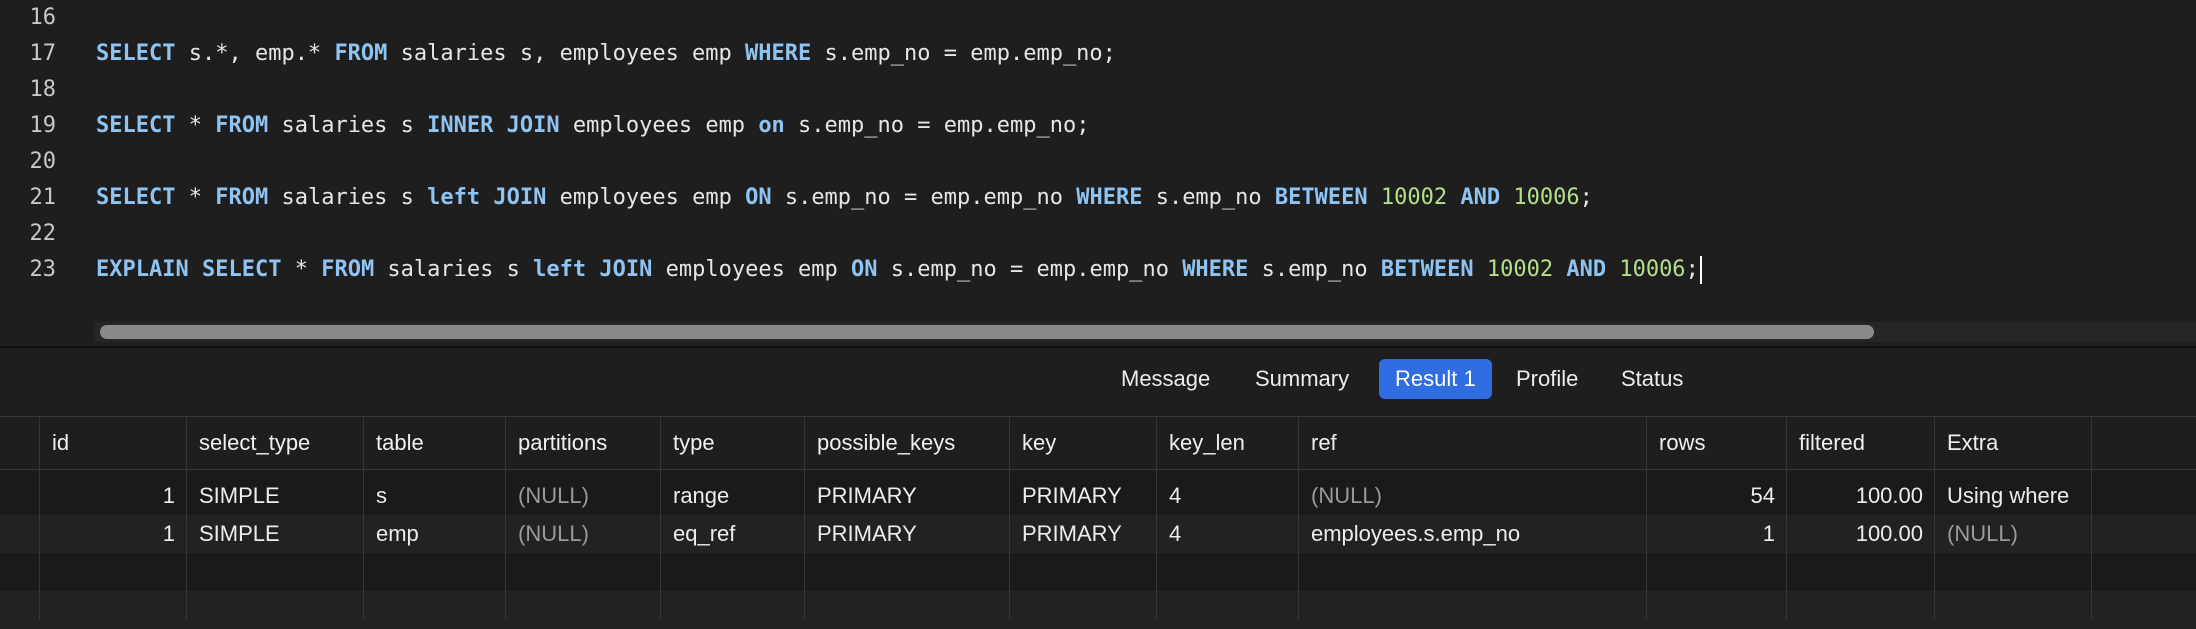 Image resolution: width=2196 pixels, height=629 pixels. What do you see at coordinates (275, 443) in the screenshot?
I see `column-header-select_type: select_type` at bounding box center [275, 443].